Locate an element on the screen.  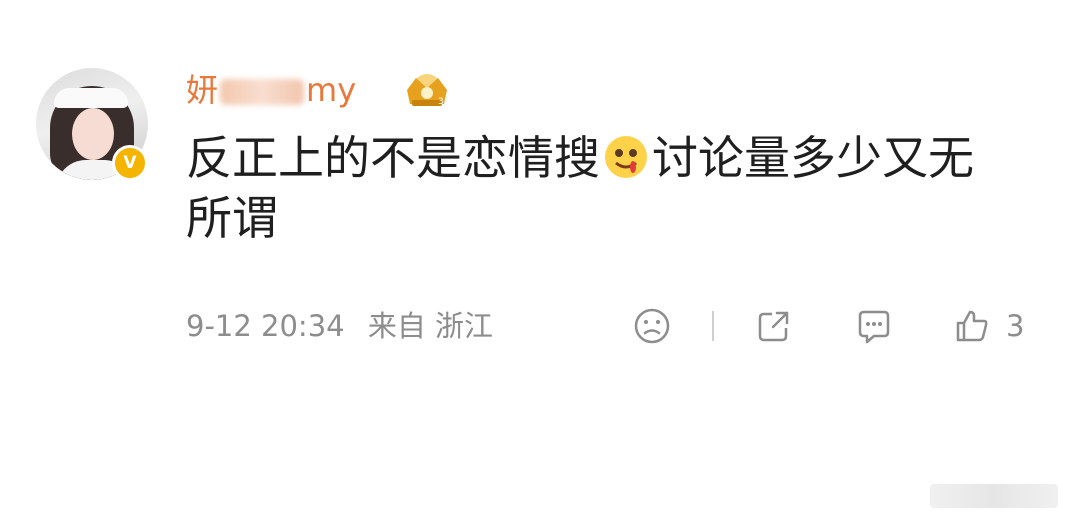
dislike-button is located at coordinates (652, 326).